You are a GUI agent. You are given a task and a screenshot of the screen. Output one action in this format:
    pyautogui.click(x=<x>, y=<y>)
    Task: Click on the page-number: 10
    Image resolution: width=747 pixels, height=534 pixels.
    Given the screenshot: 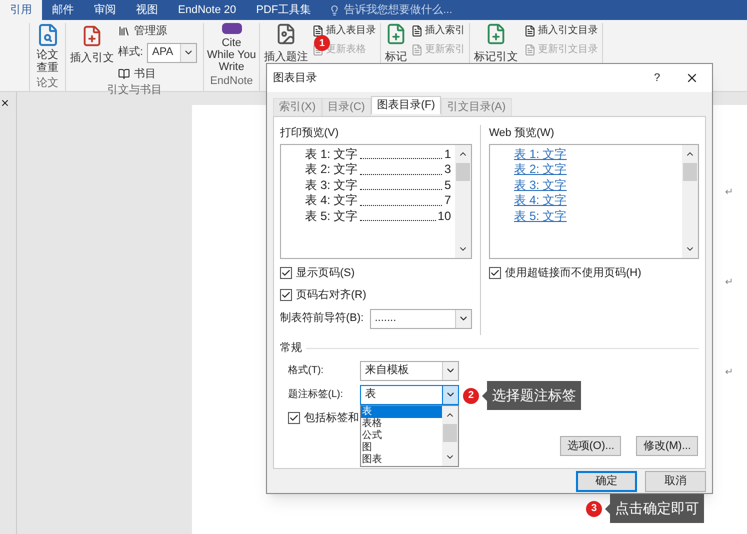 What is the action you would take?
    pyautogui.click(x=444, y=216)
    